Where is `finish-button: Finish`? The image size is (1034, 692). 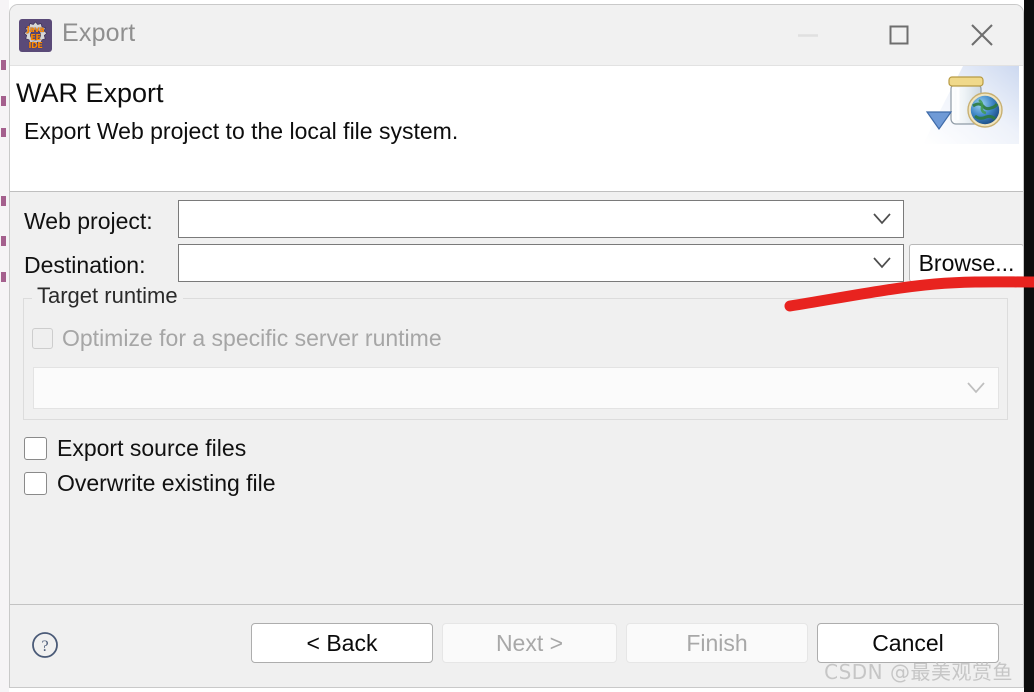
finish-button: Finish is located at coordinates (717, 643).